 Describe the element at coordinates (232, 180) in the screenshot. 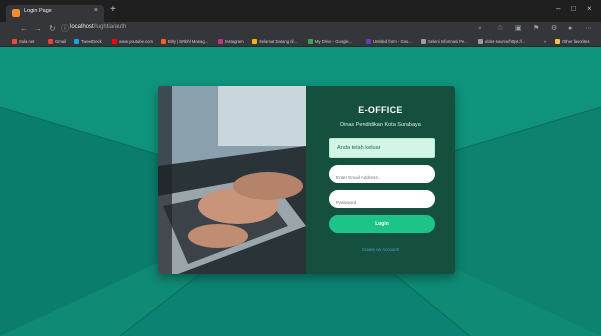

I see `laptop-typing-photo` at that location.